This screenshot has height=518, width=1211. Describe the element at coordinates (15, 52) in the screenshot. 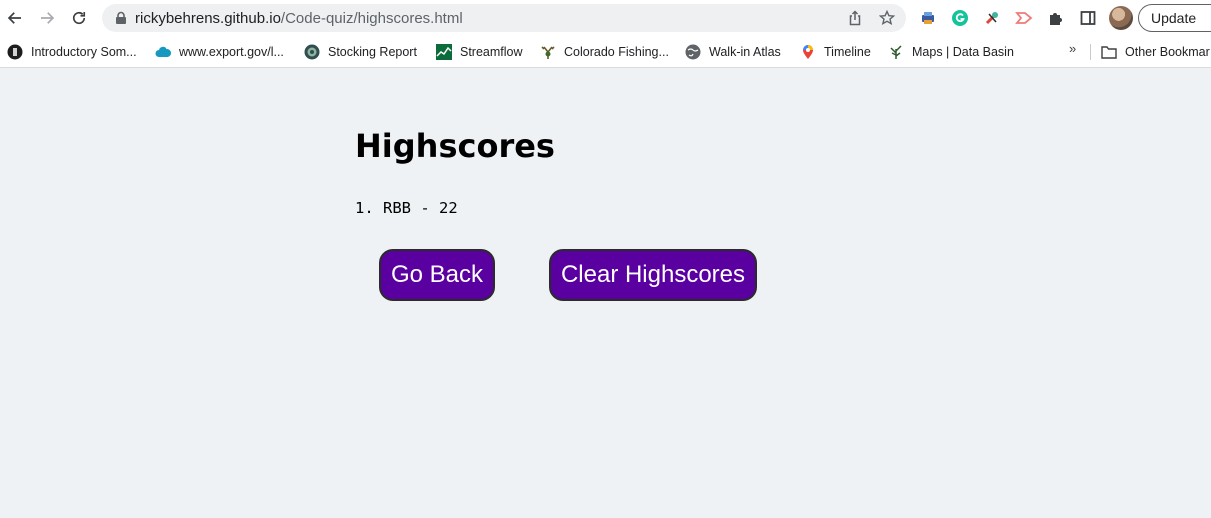

I see `dark-circle-icon` at that location.